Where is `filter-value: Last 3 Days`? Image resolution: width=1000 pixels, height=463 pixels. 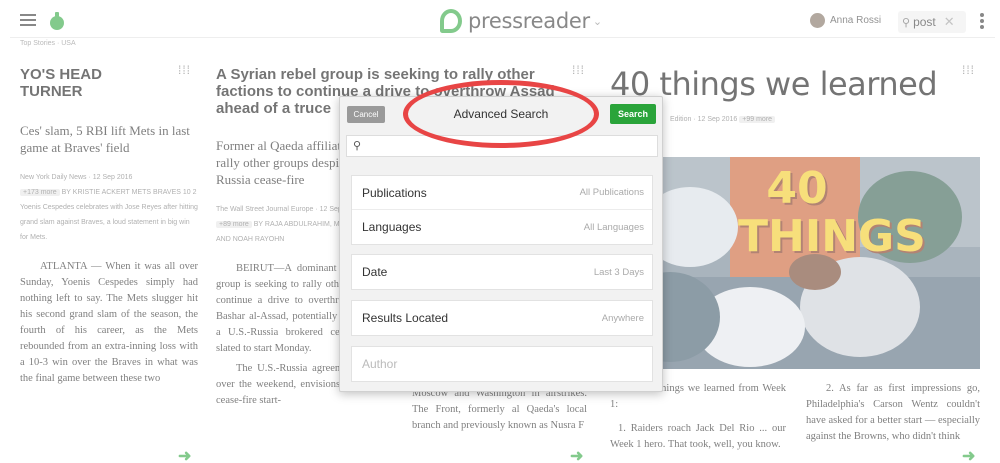
filter-value: Last 3 Days is located at coordinates (618, 272).